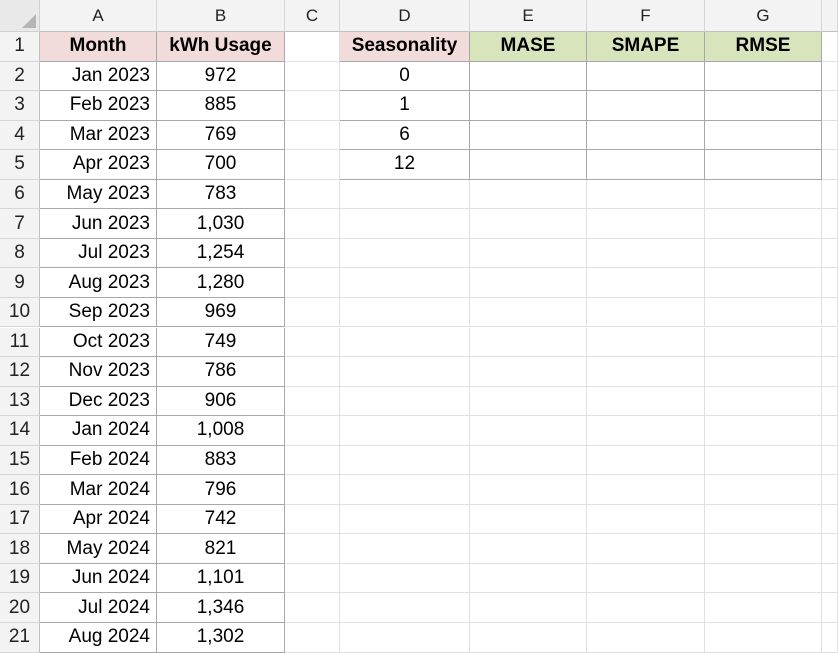  I want to click on month-cell: Jan 2024, so click(98, 431).